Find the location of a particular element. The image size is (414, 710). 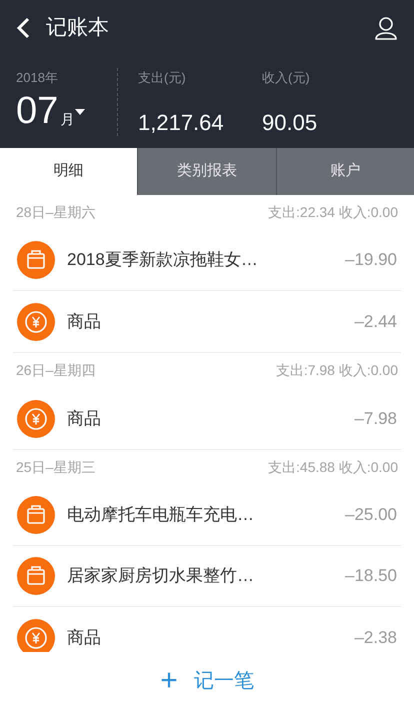

expense-value: 1,217.64 is located at coordinates (181, 122).